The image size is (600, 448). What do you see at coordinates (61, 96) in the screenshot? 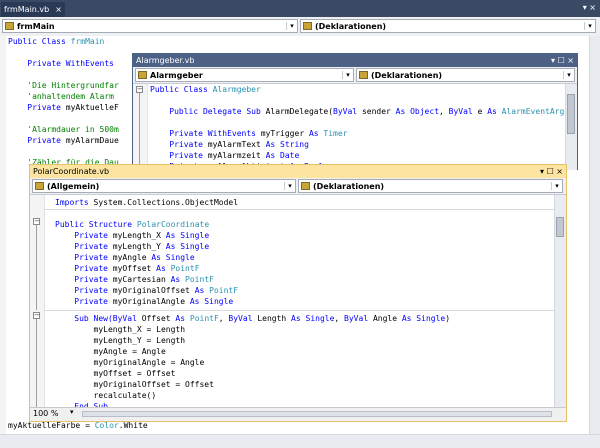
I see `code-token: 'anhaltendem Alarm` at bounding box center [61, 96].